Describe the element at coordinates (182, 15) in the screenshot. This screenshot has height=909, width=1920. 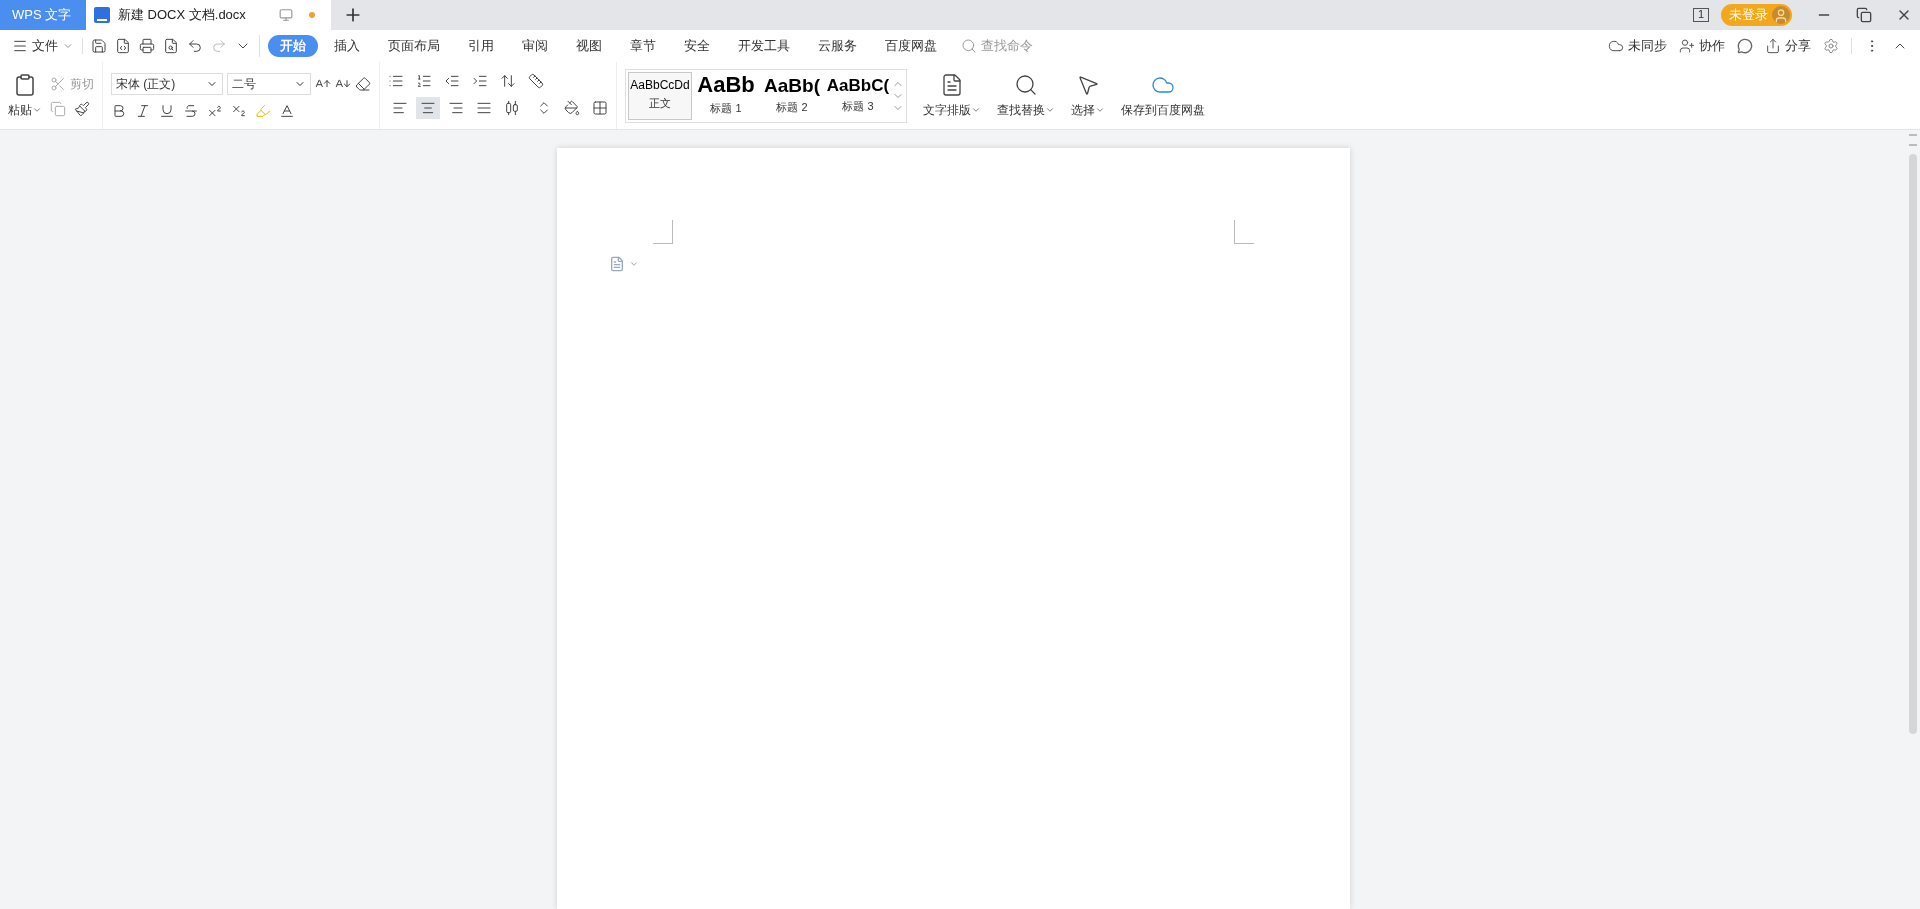
I see `tab-title: 新建 DOCX 文档.docx` at that location.